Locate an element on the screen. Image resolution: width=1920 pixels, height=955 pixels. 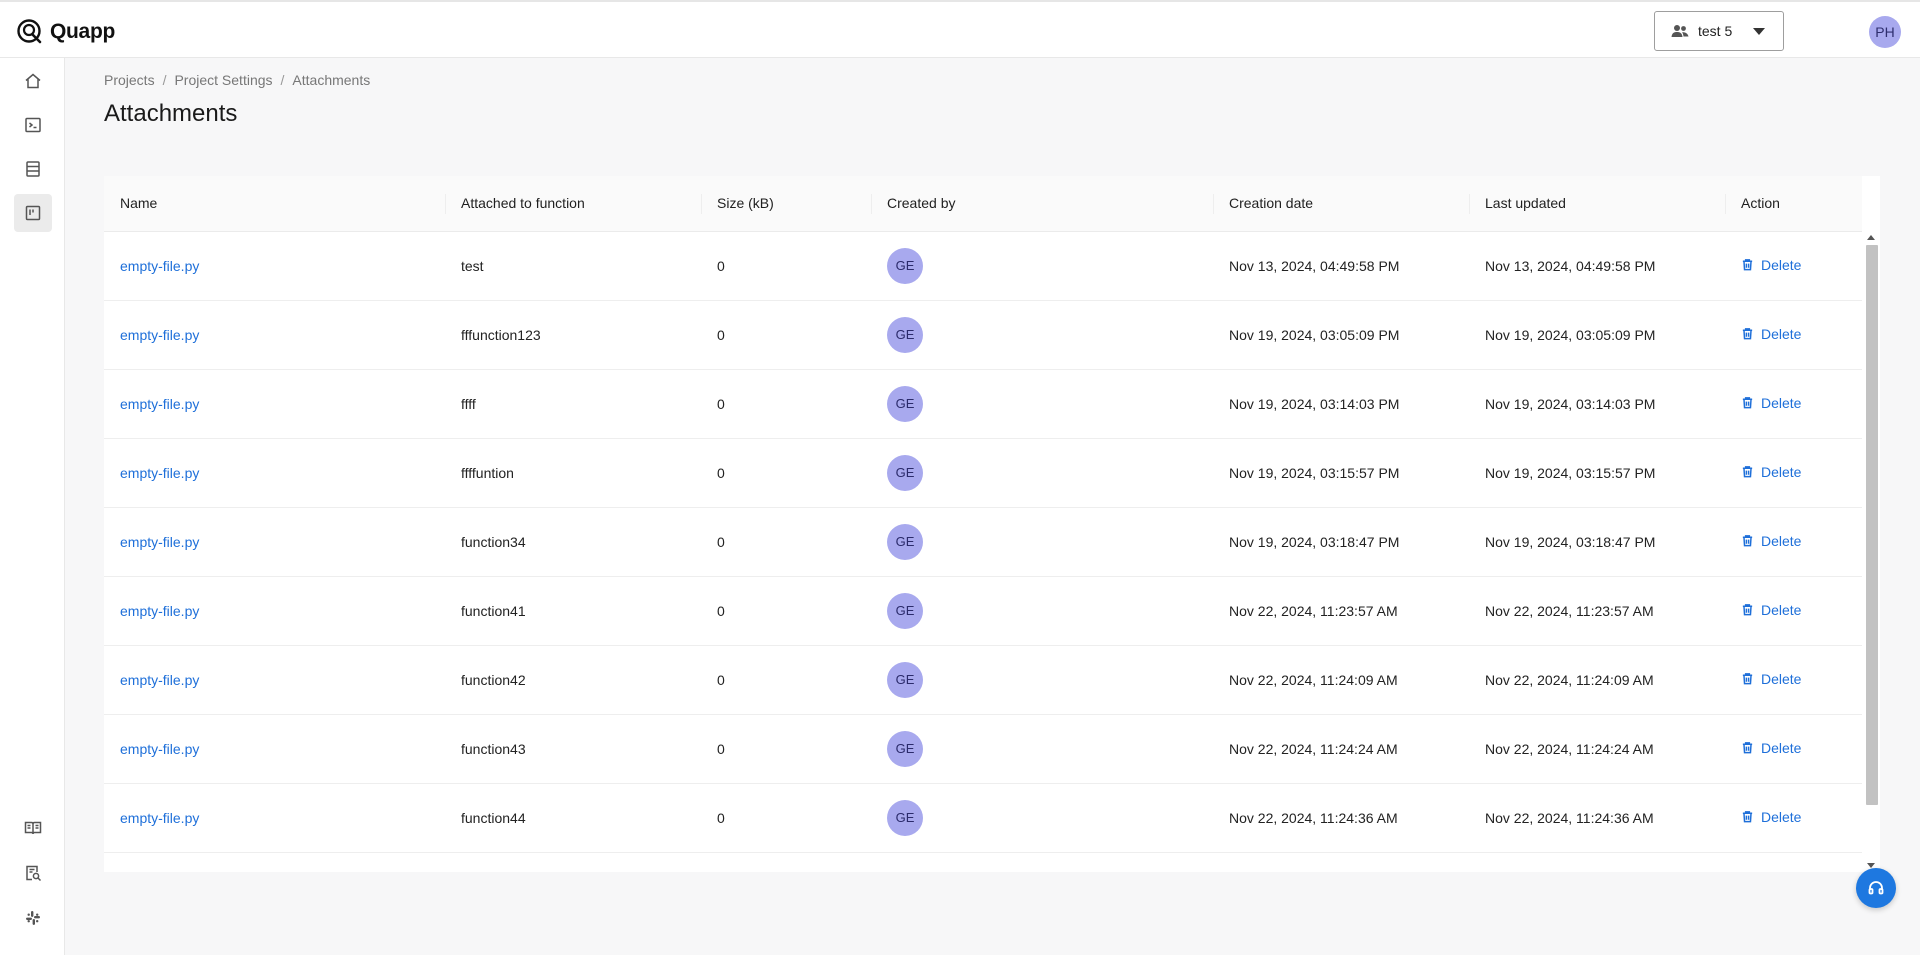
sidebar-item-docs is located at coordinates (33, 828).